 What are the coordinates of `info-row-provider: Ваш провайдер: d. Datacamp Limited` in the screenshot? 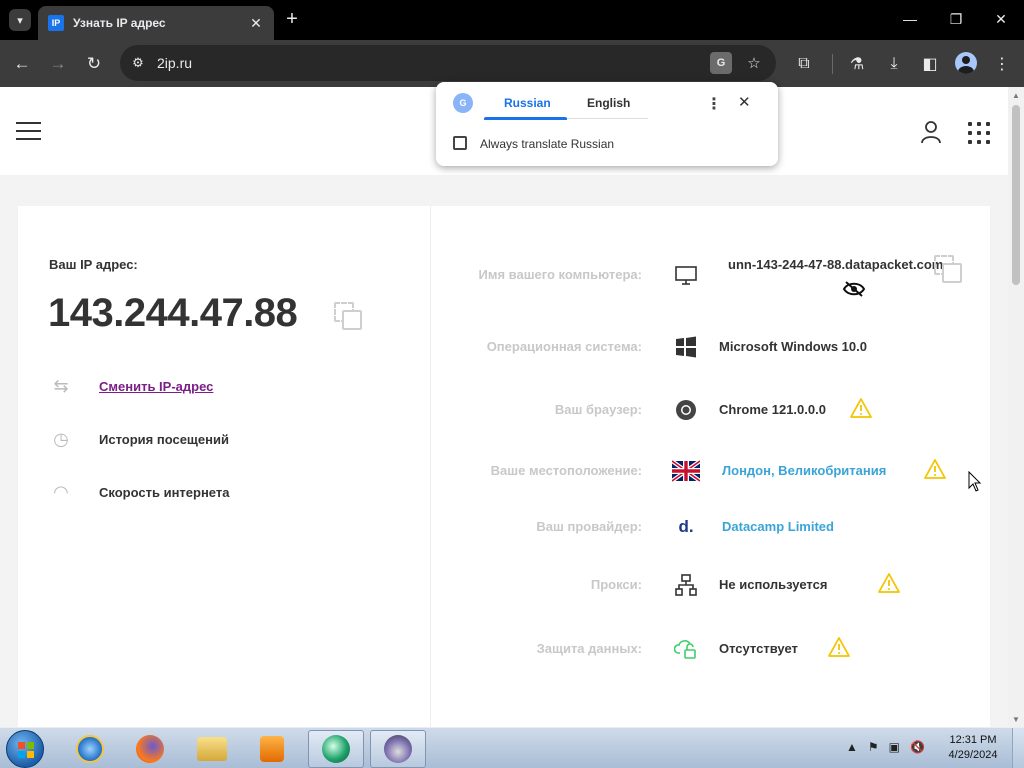 It's located at (714, 527).